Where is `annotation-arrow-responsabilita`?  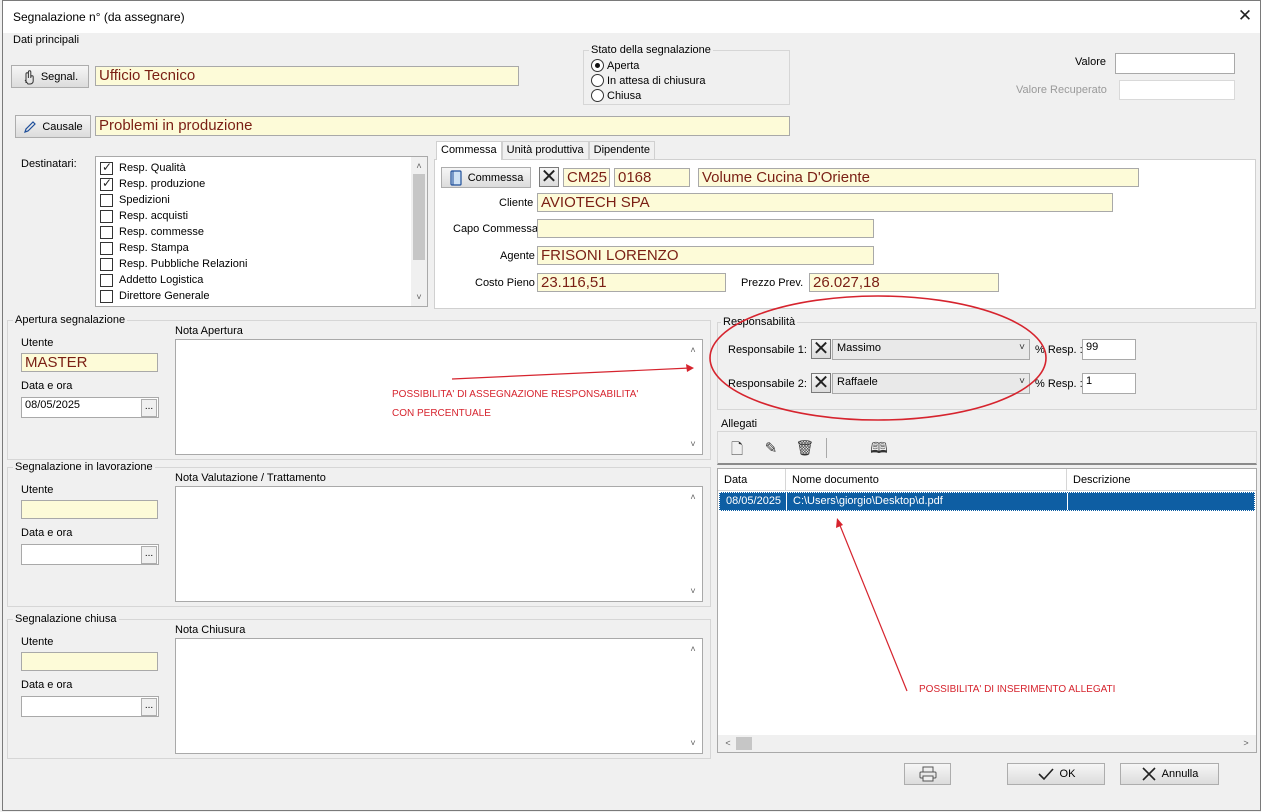
annotation-arrow-responsabilita is located at coordinates (571, 373).